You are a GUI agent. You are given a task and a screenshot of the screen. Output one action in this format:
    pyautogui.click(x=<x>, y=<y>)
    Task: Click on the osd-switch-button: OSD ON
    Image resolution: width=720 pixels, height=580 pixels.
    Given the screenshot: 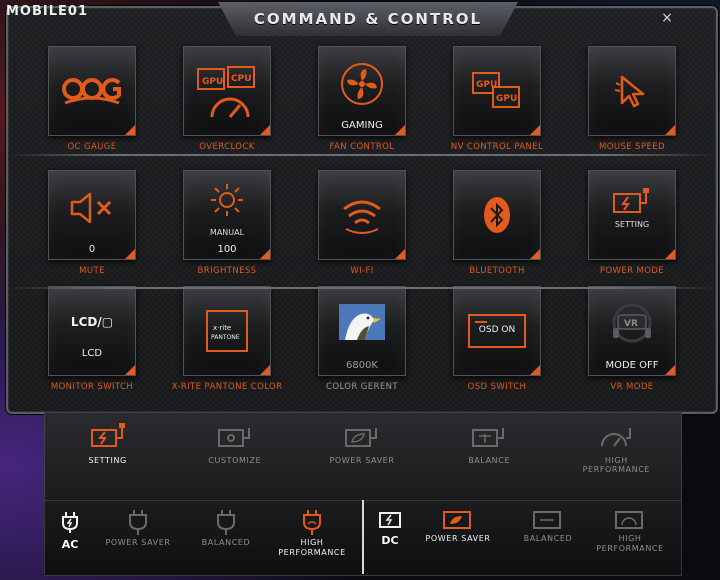 What is the action you would take?
    pyautogui.click(x=497, y=331)
    